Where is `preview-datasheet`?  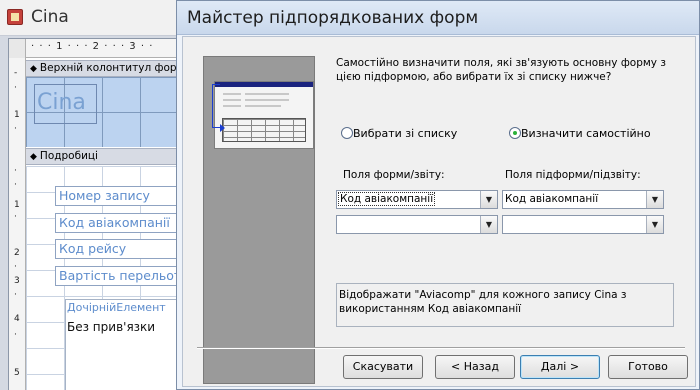
preview-datasheet is located at coordinates (264, 130).